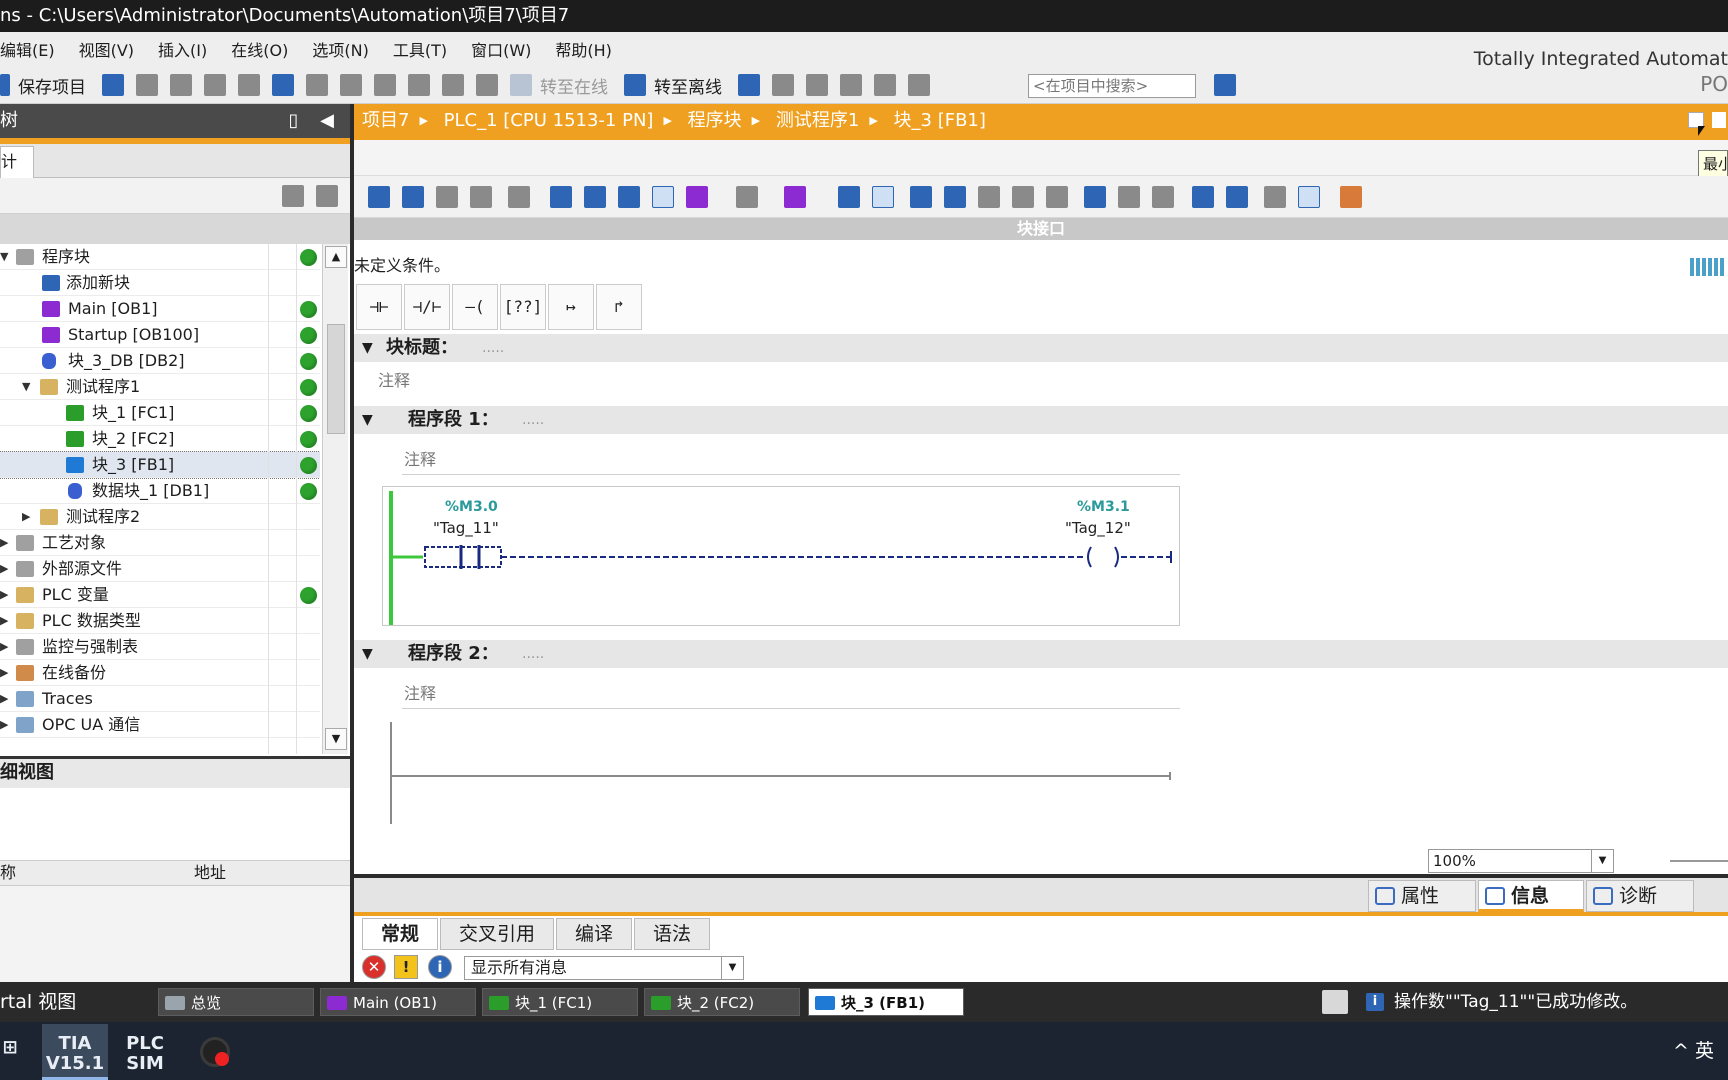 The height and width of the screenshot is (1080, 1728). What do you see at coordinates (817, 85) in the screenshot?
I see `stop-cpu-icon` at bounding box center [817, 85].